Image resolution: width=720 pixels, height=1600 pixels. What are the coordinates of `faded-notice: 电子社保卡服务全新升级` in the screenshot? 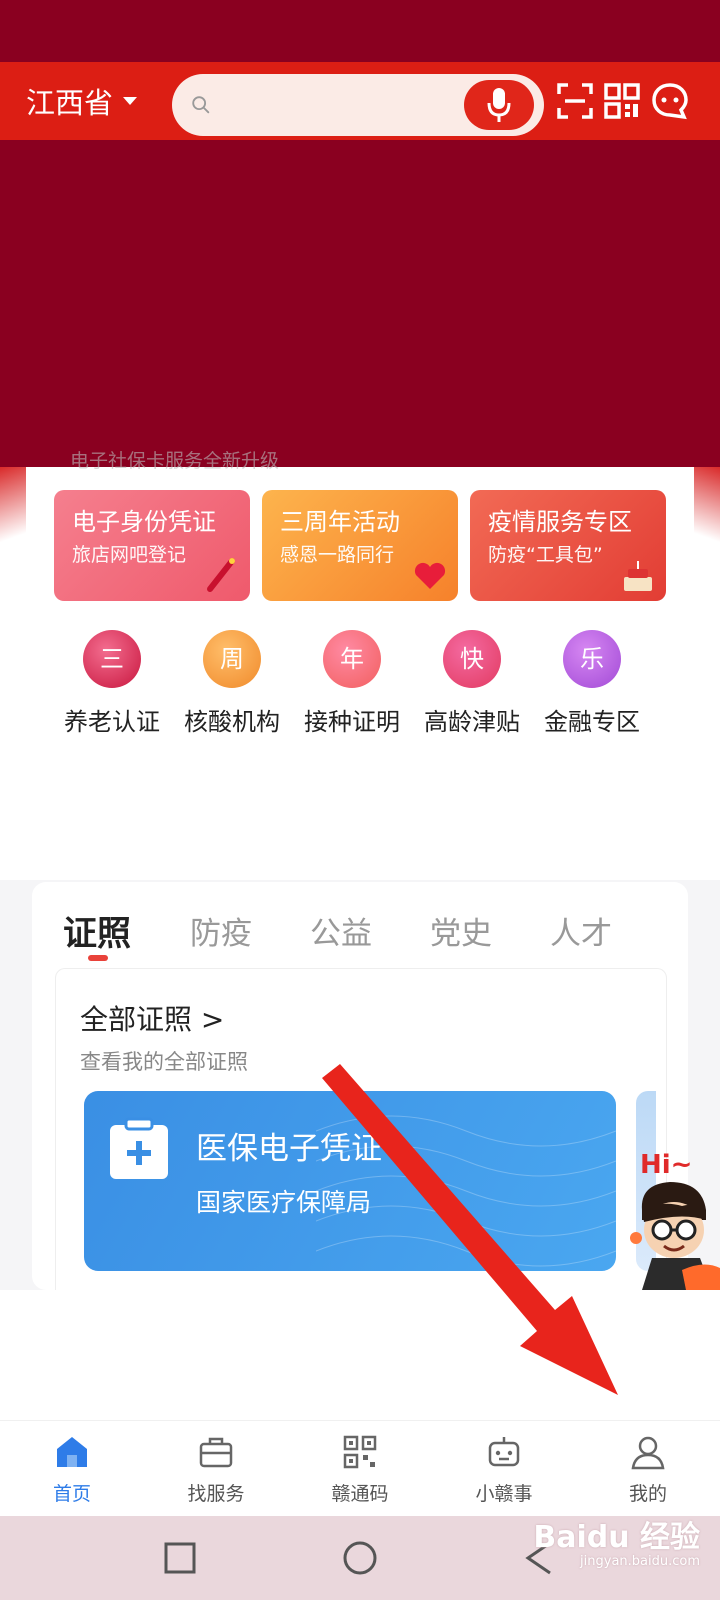 It's located at (175, 461).